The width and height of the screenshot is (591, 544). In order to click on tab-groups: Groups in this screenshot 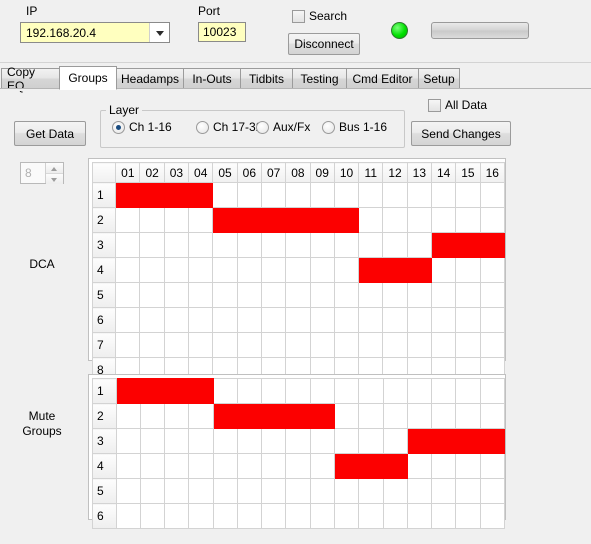, I will do `click(88, 78)`.